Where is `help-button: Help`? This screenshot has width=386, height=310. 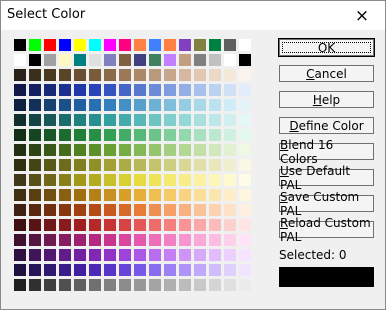
help-button: Help is located at coordinates (326, 99).